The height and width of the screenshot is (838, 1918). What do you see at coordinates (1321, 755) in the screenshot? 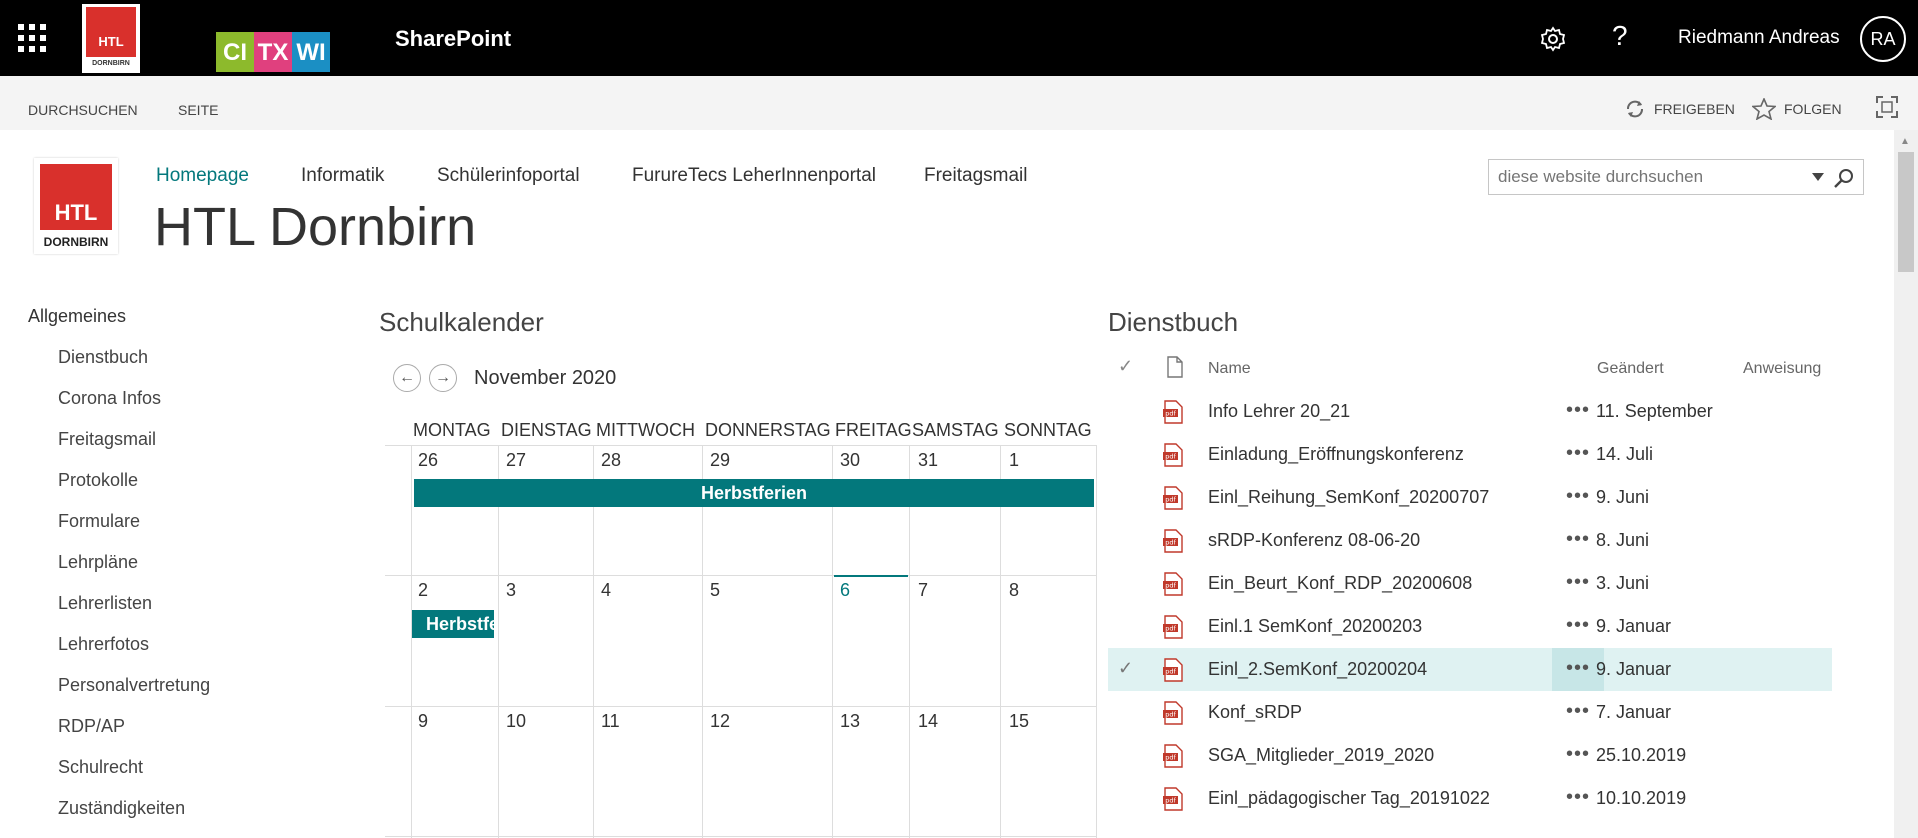
I see `document-name: SGA_Mitglieder_2019_2020` at bounding box center [1321, 755].